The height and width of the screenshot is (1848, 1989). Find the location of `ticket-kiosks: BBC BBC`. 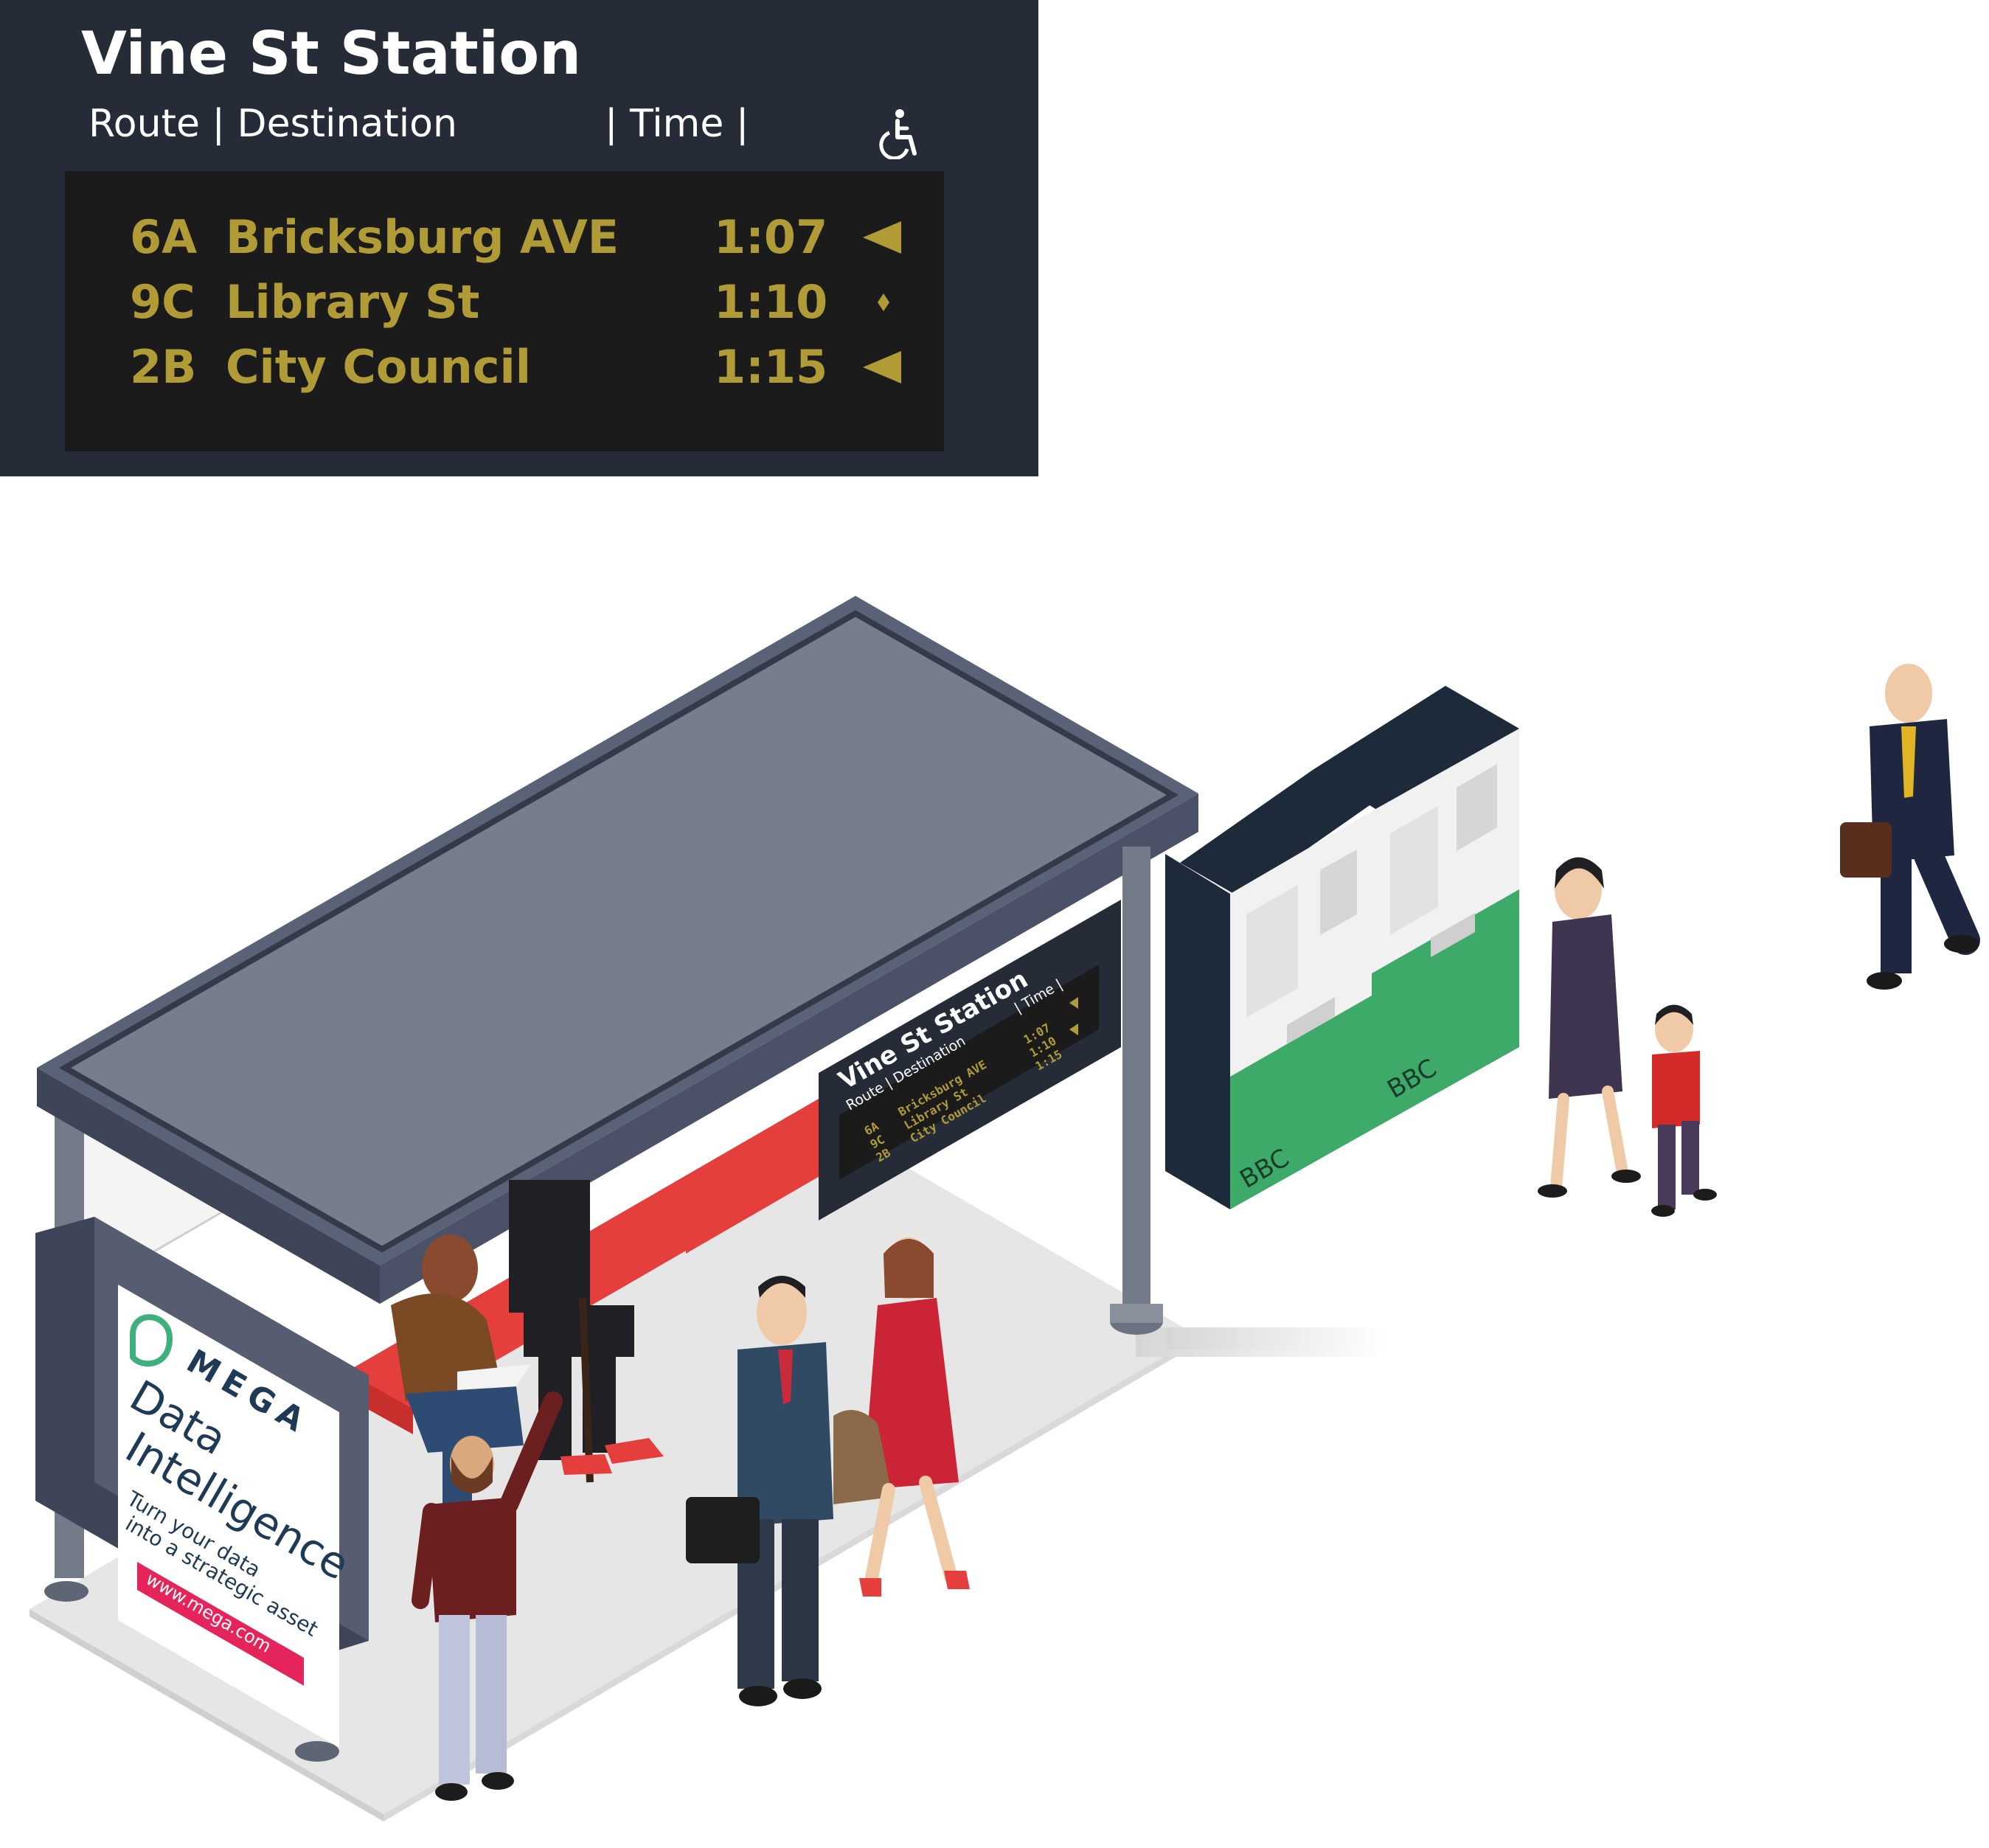

ticket-kiosks: BBC BBC is located at coordinates (1342, 947).